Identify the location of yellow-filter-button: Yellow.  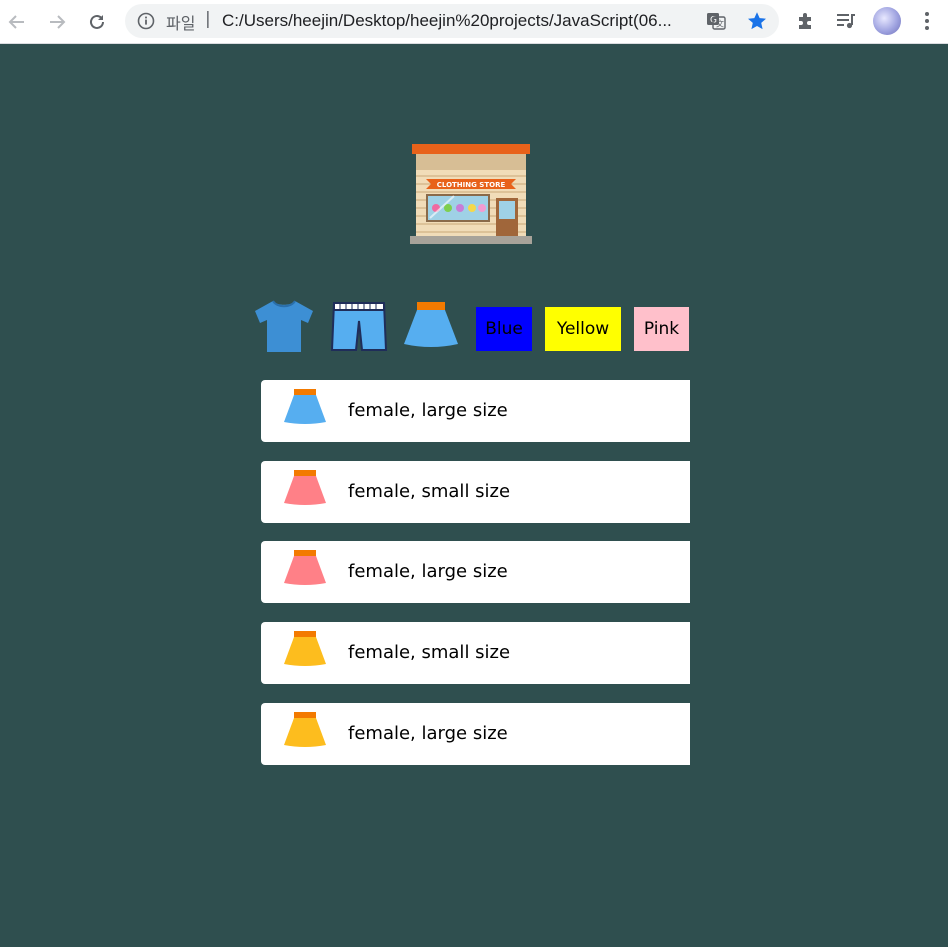
(583, 329).